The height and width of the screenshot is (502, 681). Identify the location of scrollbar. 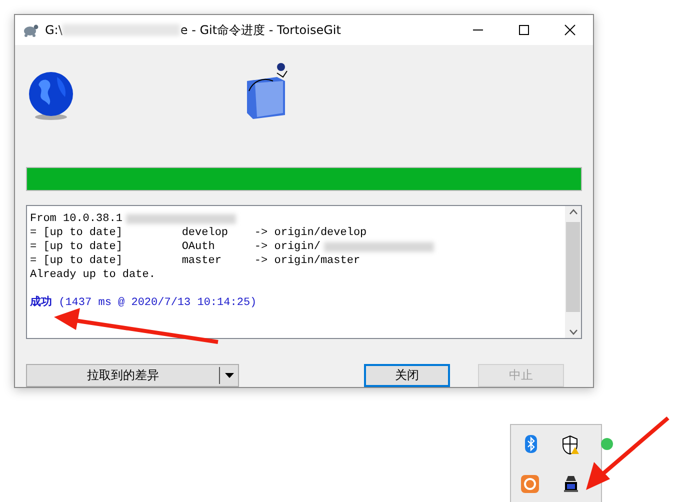
(573, 272).